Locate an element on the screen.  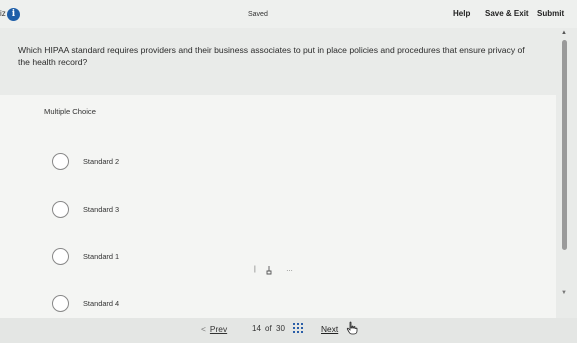
grid-icon is located at coordinates (298, 328).